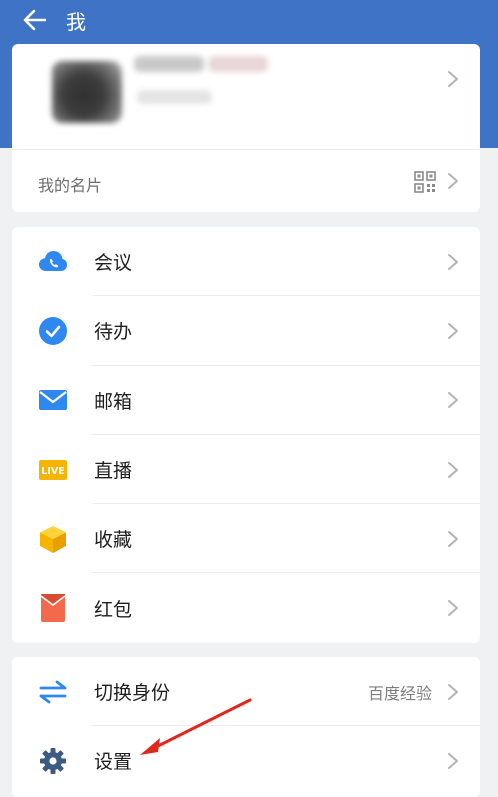 The height and width of the screenshot is (797, 498). Describe the element at coordinates (399, 693) in the screenshot. I see `current-identity-text: 百度经验` at that location.